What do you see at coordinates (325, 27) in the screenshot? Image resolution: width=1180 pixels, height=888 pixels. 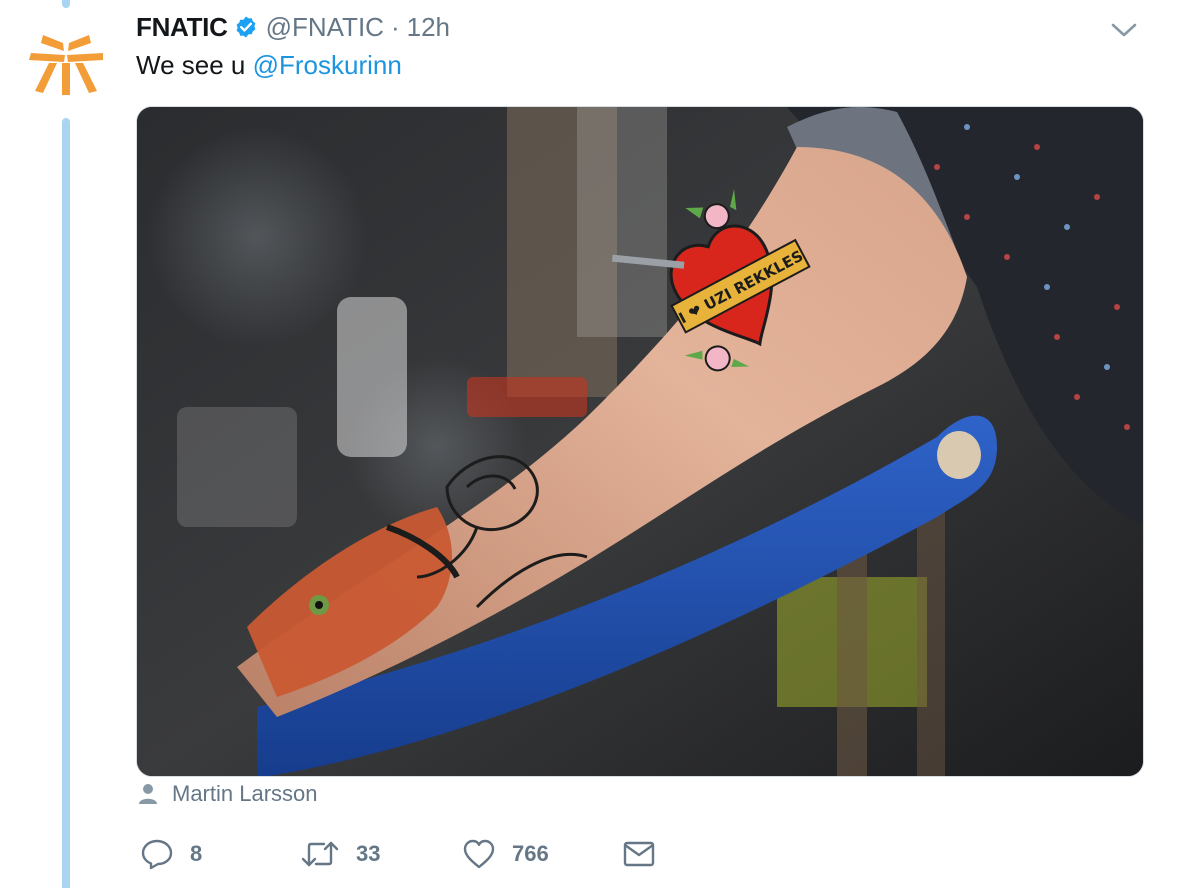 I see `handle: @FNATIC` at bounding box center [325, 27].